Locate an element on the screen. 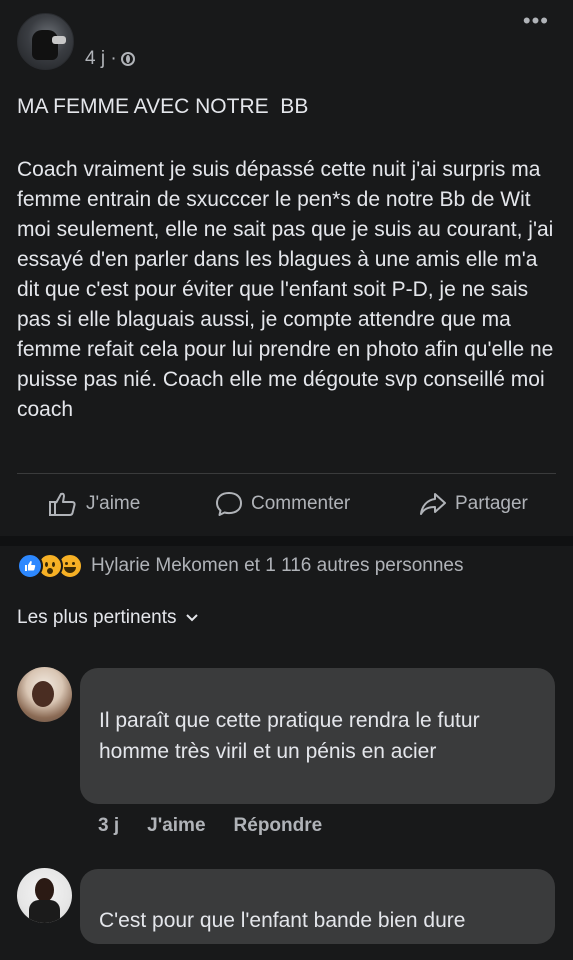 The image size is (573, 960). post-title: MA FEMME AVEC NOTRE BB is located at coordinates (163, 106).